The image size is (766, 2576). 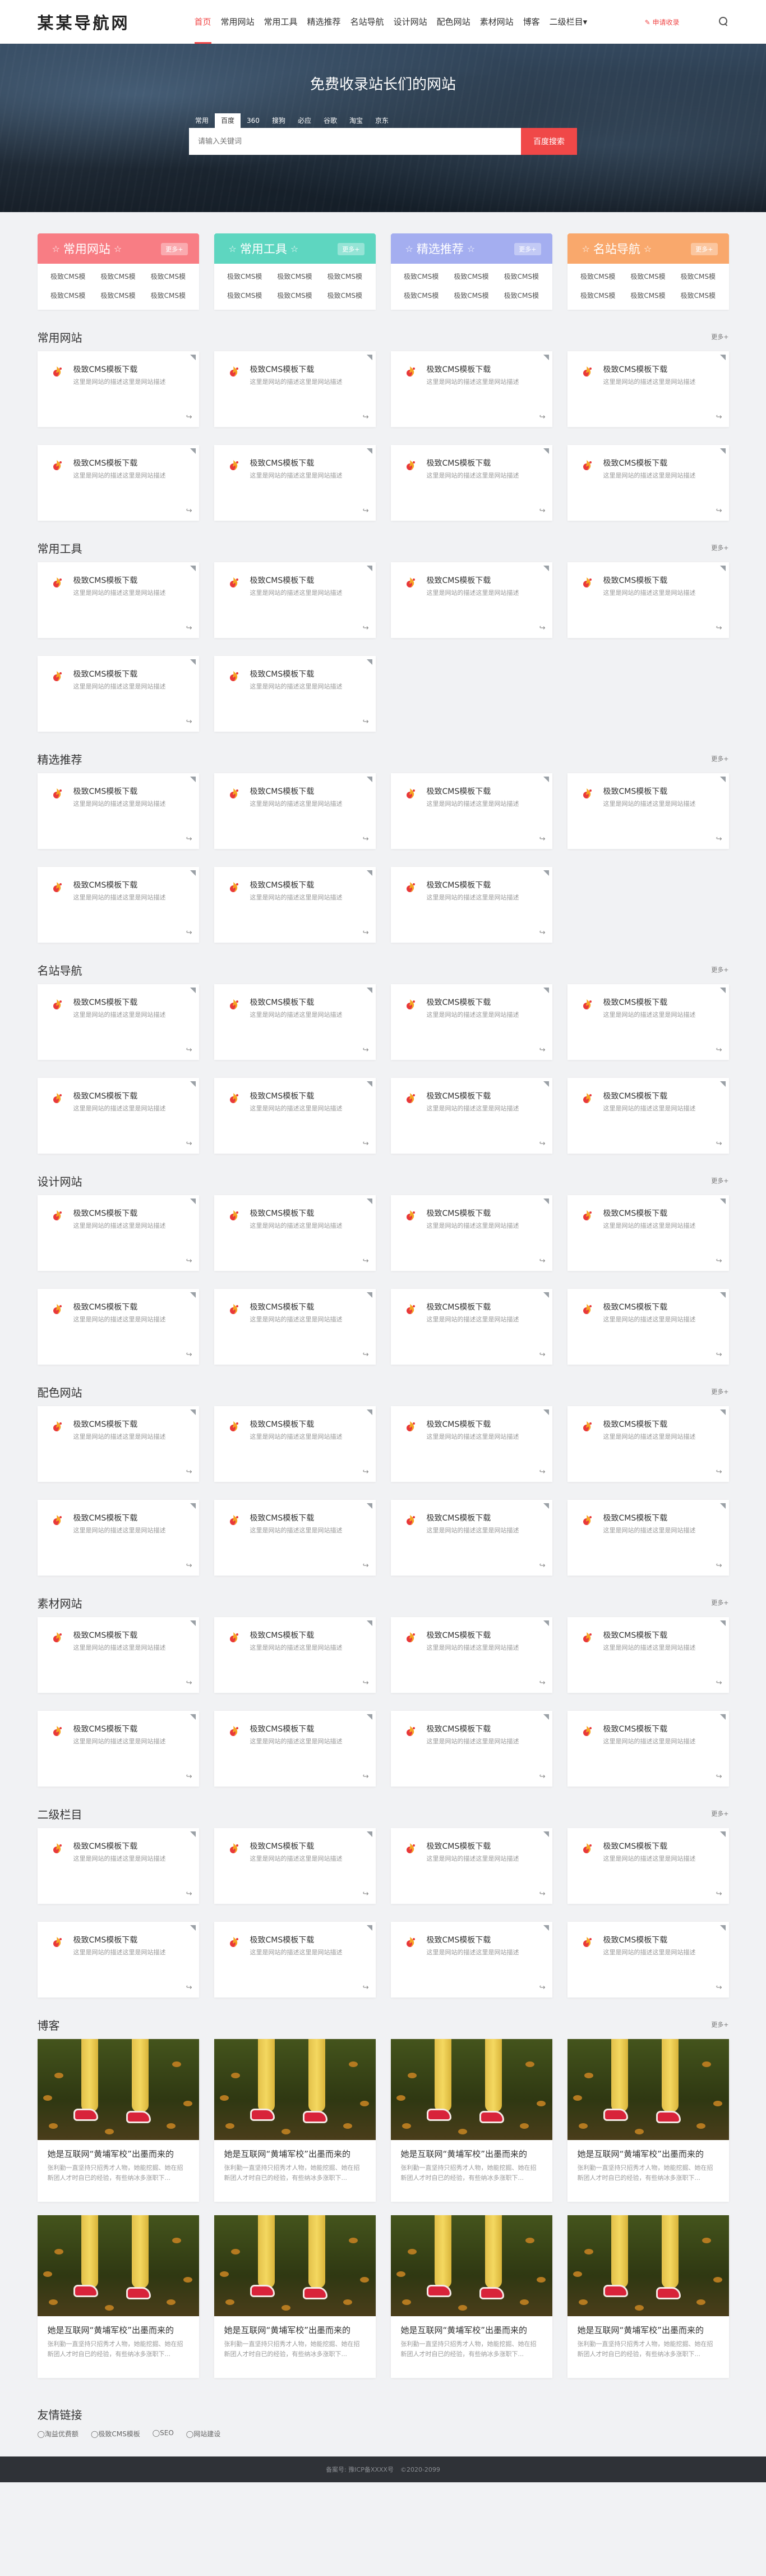 I want to click on nav-item: 名站导航, so click(x=367, y=22).